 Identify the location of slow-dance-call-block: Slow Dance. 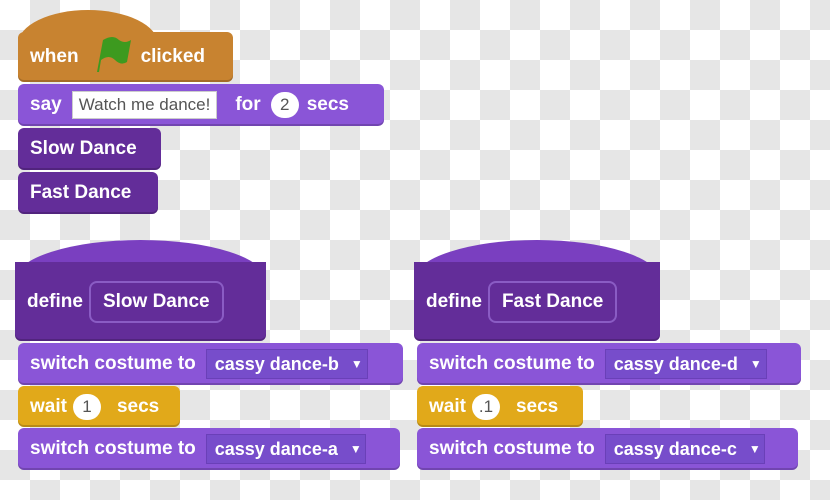
(89, 149).